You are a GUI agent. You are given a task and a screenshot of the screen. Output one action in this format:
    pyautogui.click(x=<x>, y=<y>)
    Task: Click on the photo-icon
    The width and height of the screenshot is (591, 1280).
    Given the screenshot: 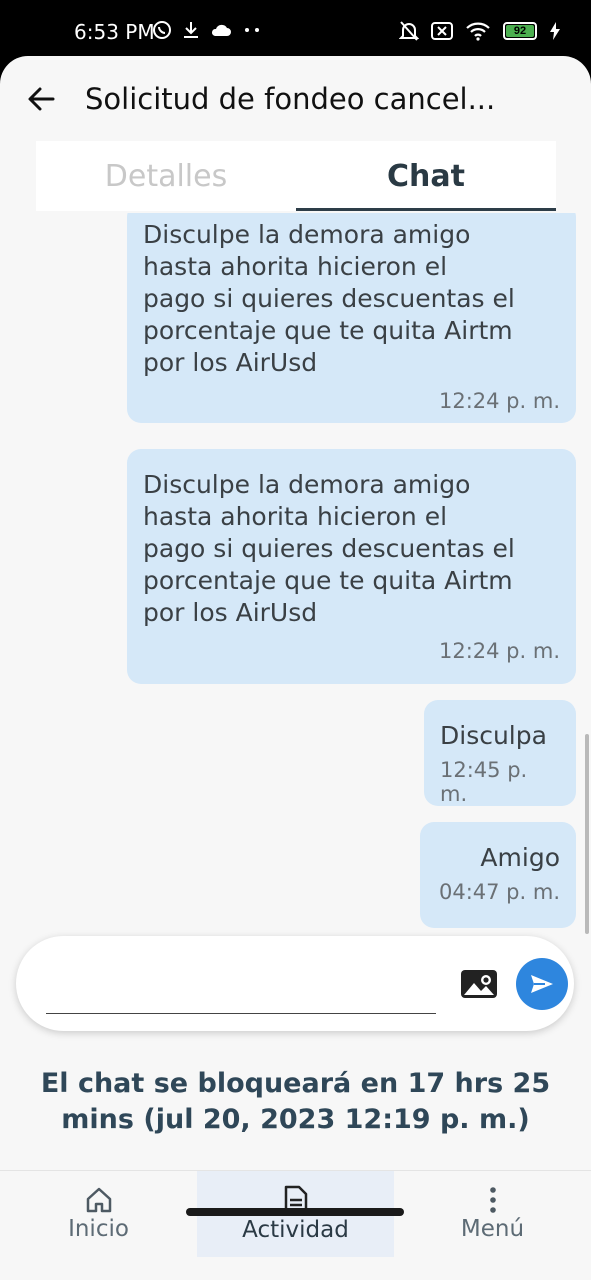 What is the action you would take?
    pyautogui.click(x=479, y=984)
    